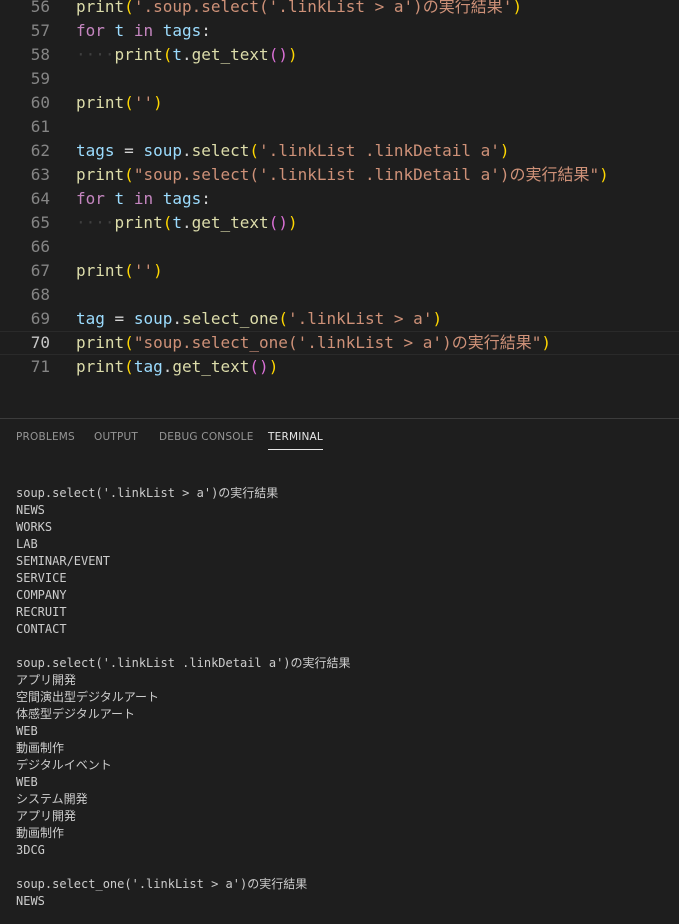  I want to click on line-number: 70, so click(40, 342).